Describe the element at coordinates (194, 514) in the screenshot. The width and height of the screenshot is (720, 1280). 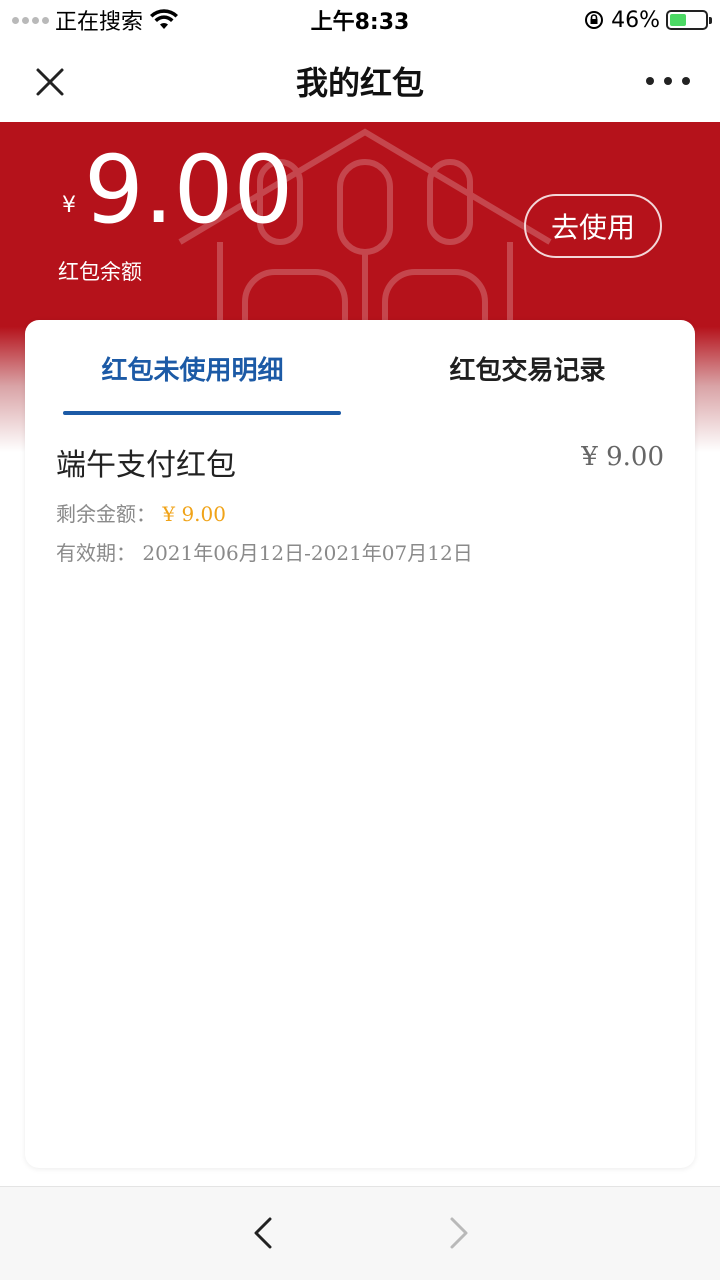
I see `remaining-value: ¥ 9.00` at that location.